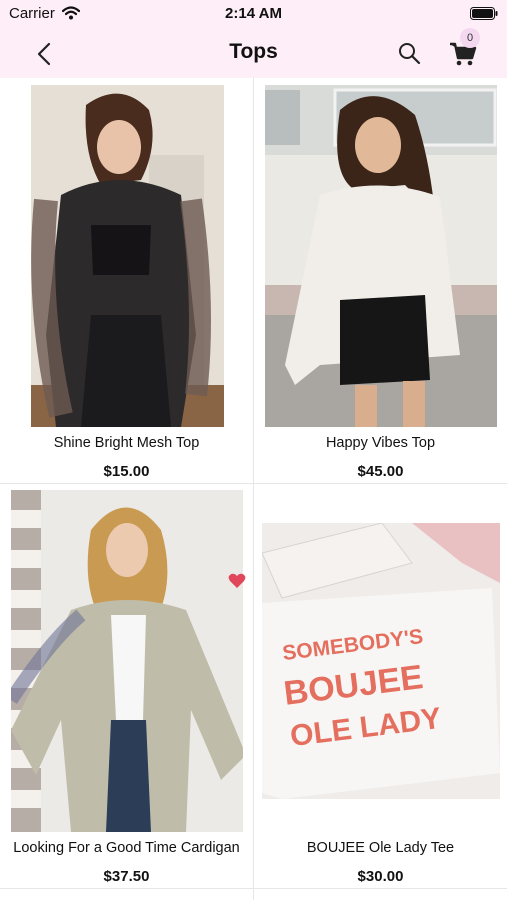 The width and height of the screenshot is (507, 900). Describe the element at coordinates (237, 581) in the screenshot. I see `favorite-heart-icon` at that location.